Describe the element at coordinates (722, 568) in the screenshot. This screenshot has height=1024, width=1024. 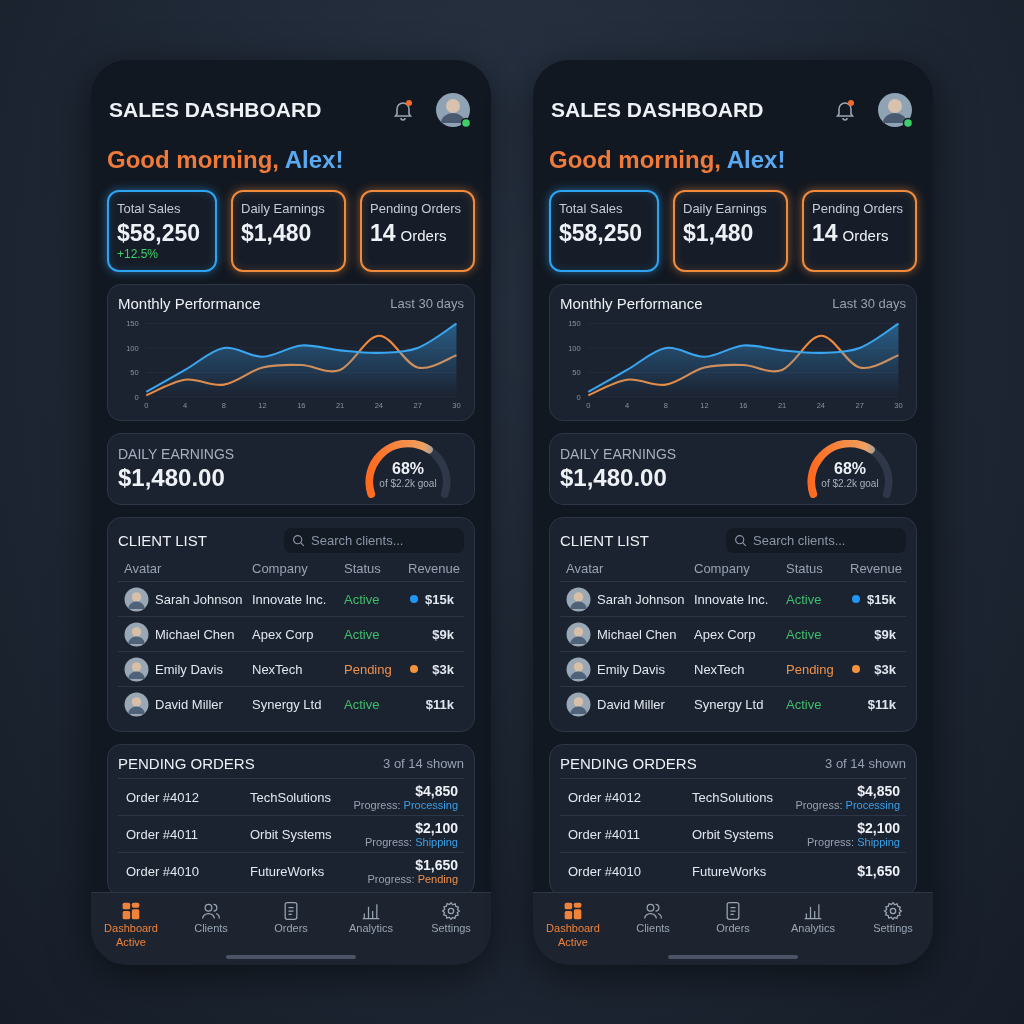
I see `column-header: Company` at that location.